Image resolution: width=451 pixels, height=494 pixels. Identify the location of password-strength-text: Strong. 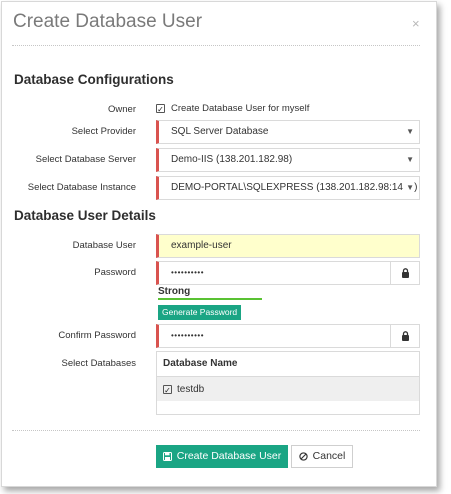
(174, 291).